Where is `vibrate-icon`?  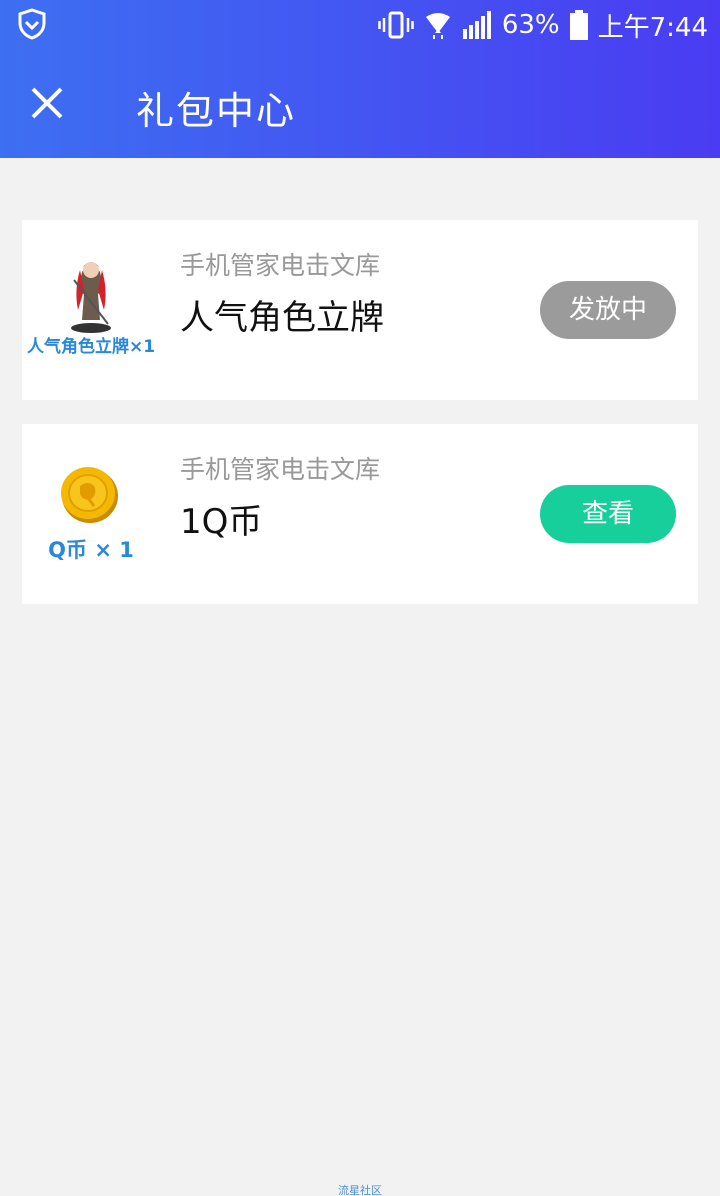 vibrate-icon is located at coordinates (396, 25).